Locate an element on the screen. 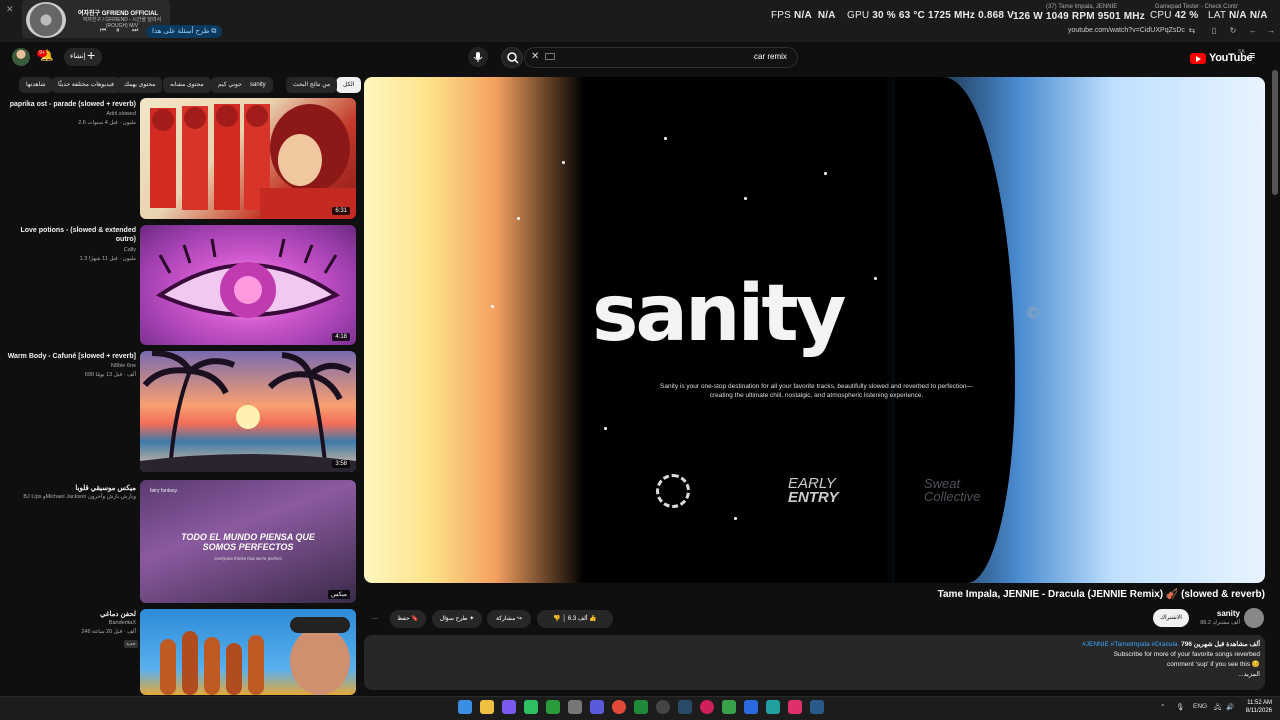  reload-icon: ↻ is located at coordinates (1233, 31).